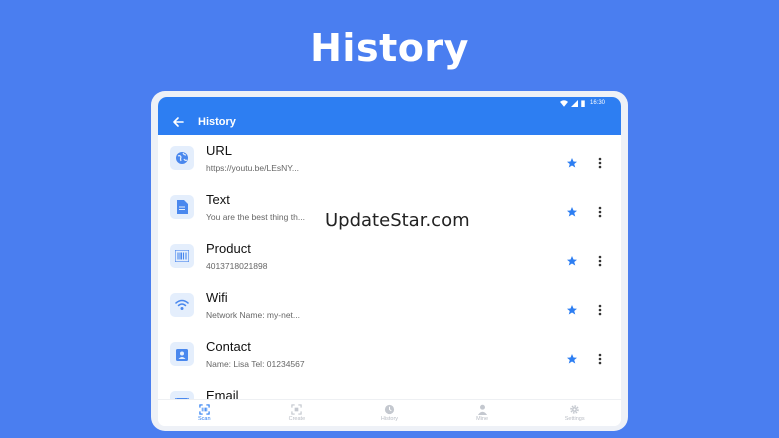 Image resolution: width=779 pixels, height=438 pixels. What do you see at coordinates (204, 409) in the screenshot?
I see `scan-icon` at bounding box center [204, 409].